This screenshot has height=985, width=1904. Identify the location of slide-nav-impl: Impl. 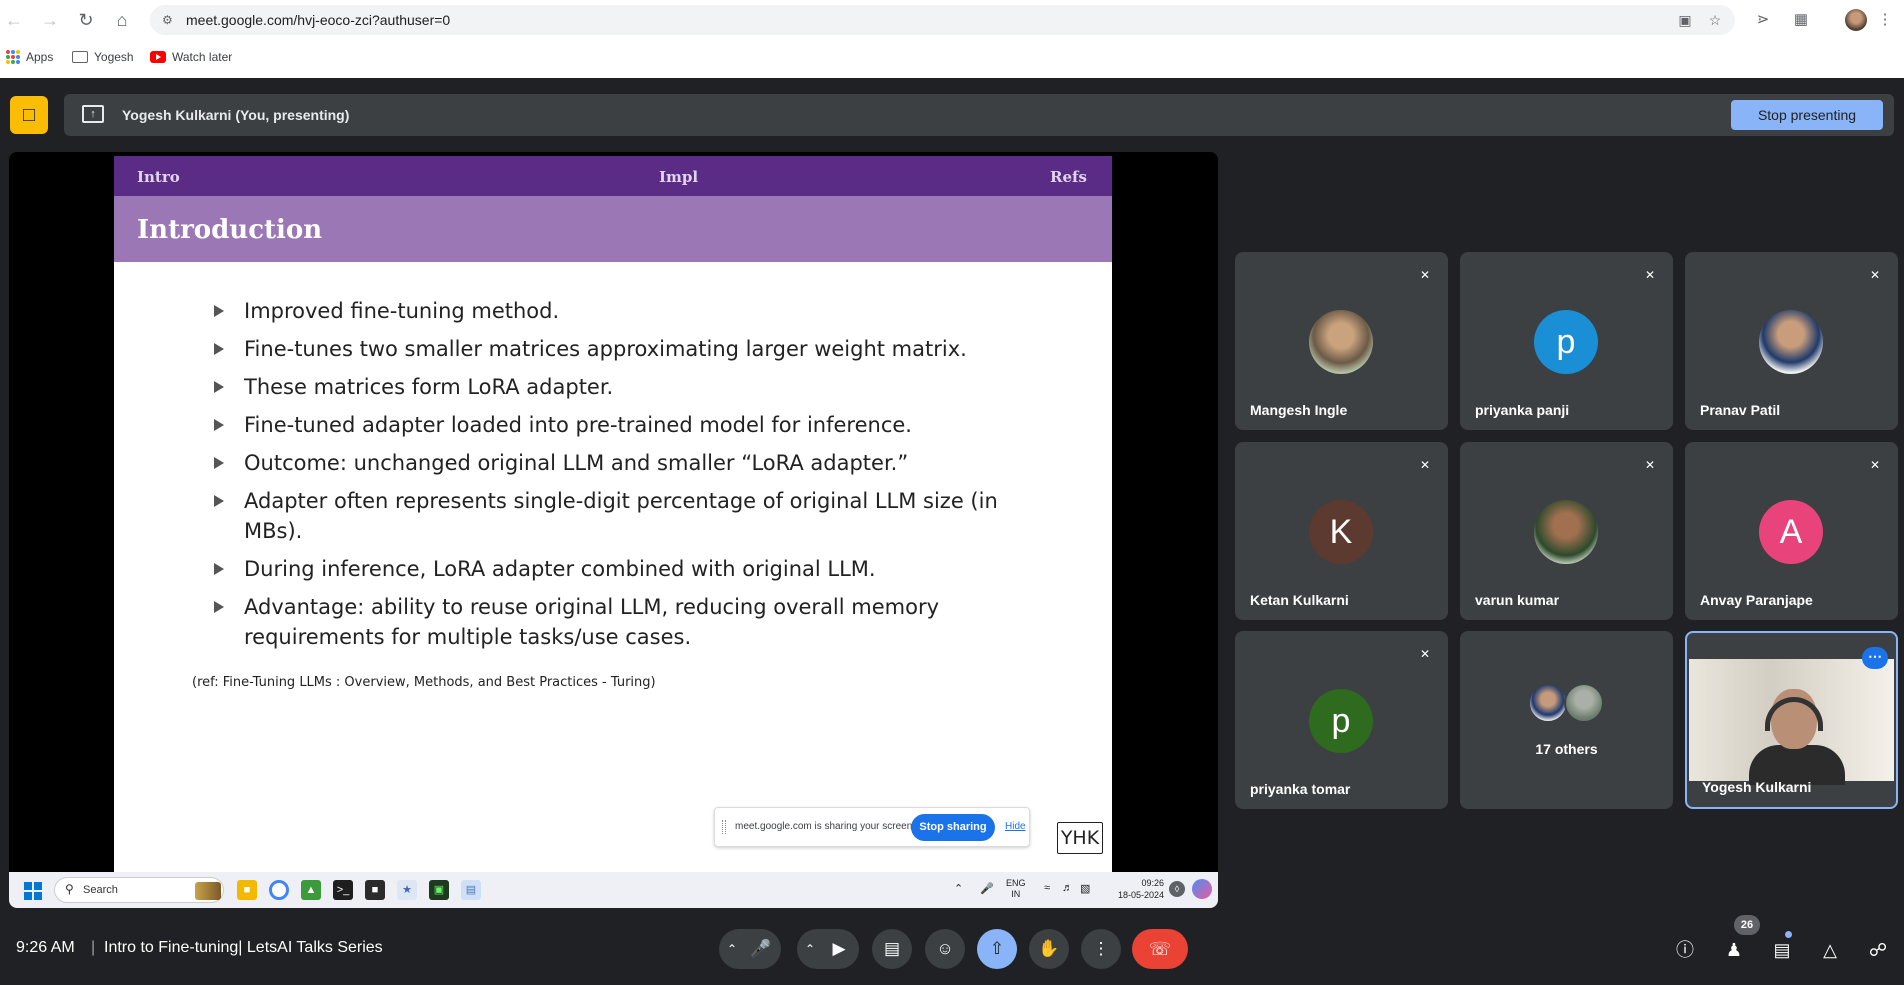
(679, 177).